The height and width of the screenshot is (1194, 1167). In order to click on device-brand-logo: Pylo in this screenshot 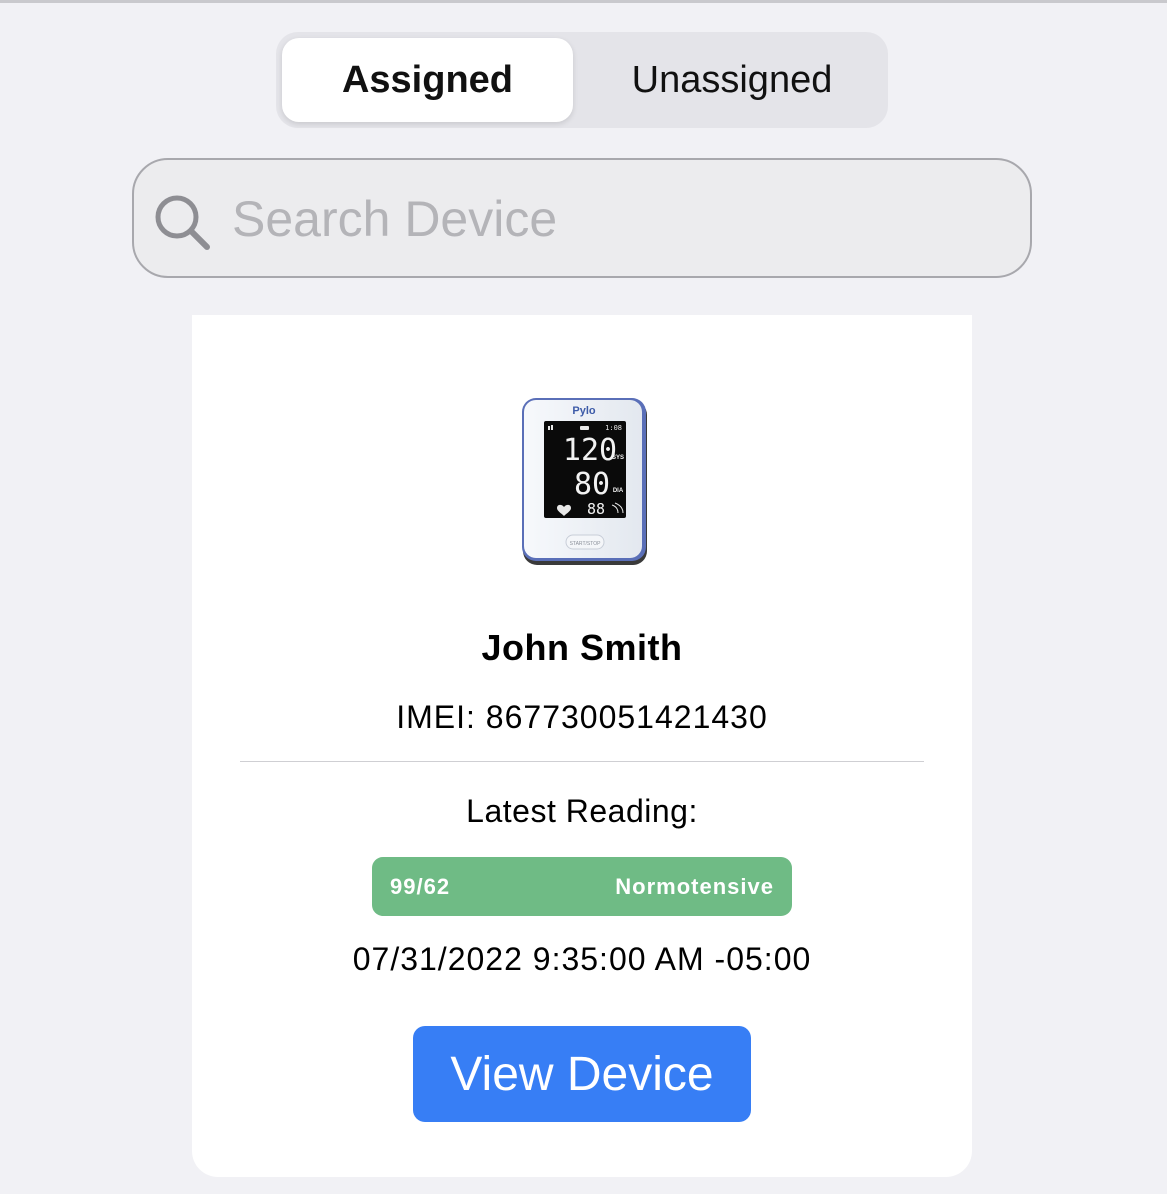, I will do `click(584, 411)`.